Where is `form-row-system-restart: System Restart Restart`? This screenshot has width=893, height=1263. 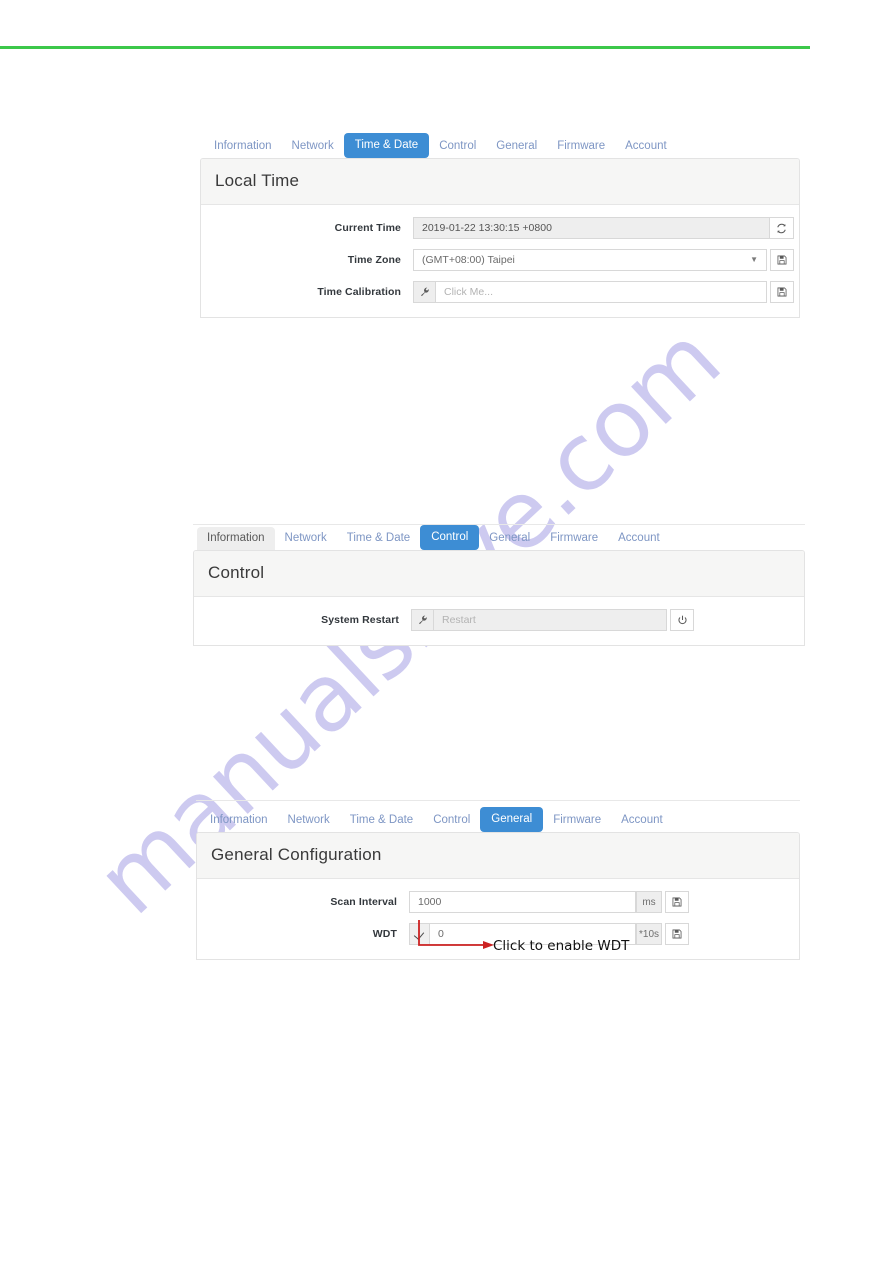
form-row-system-restart: System Restart Restart is located at coordinates (499, 620).